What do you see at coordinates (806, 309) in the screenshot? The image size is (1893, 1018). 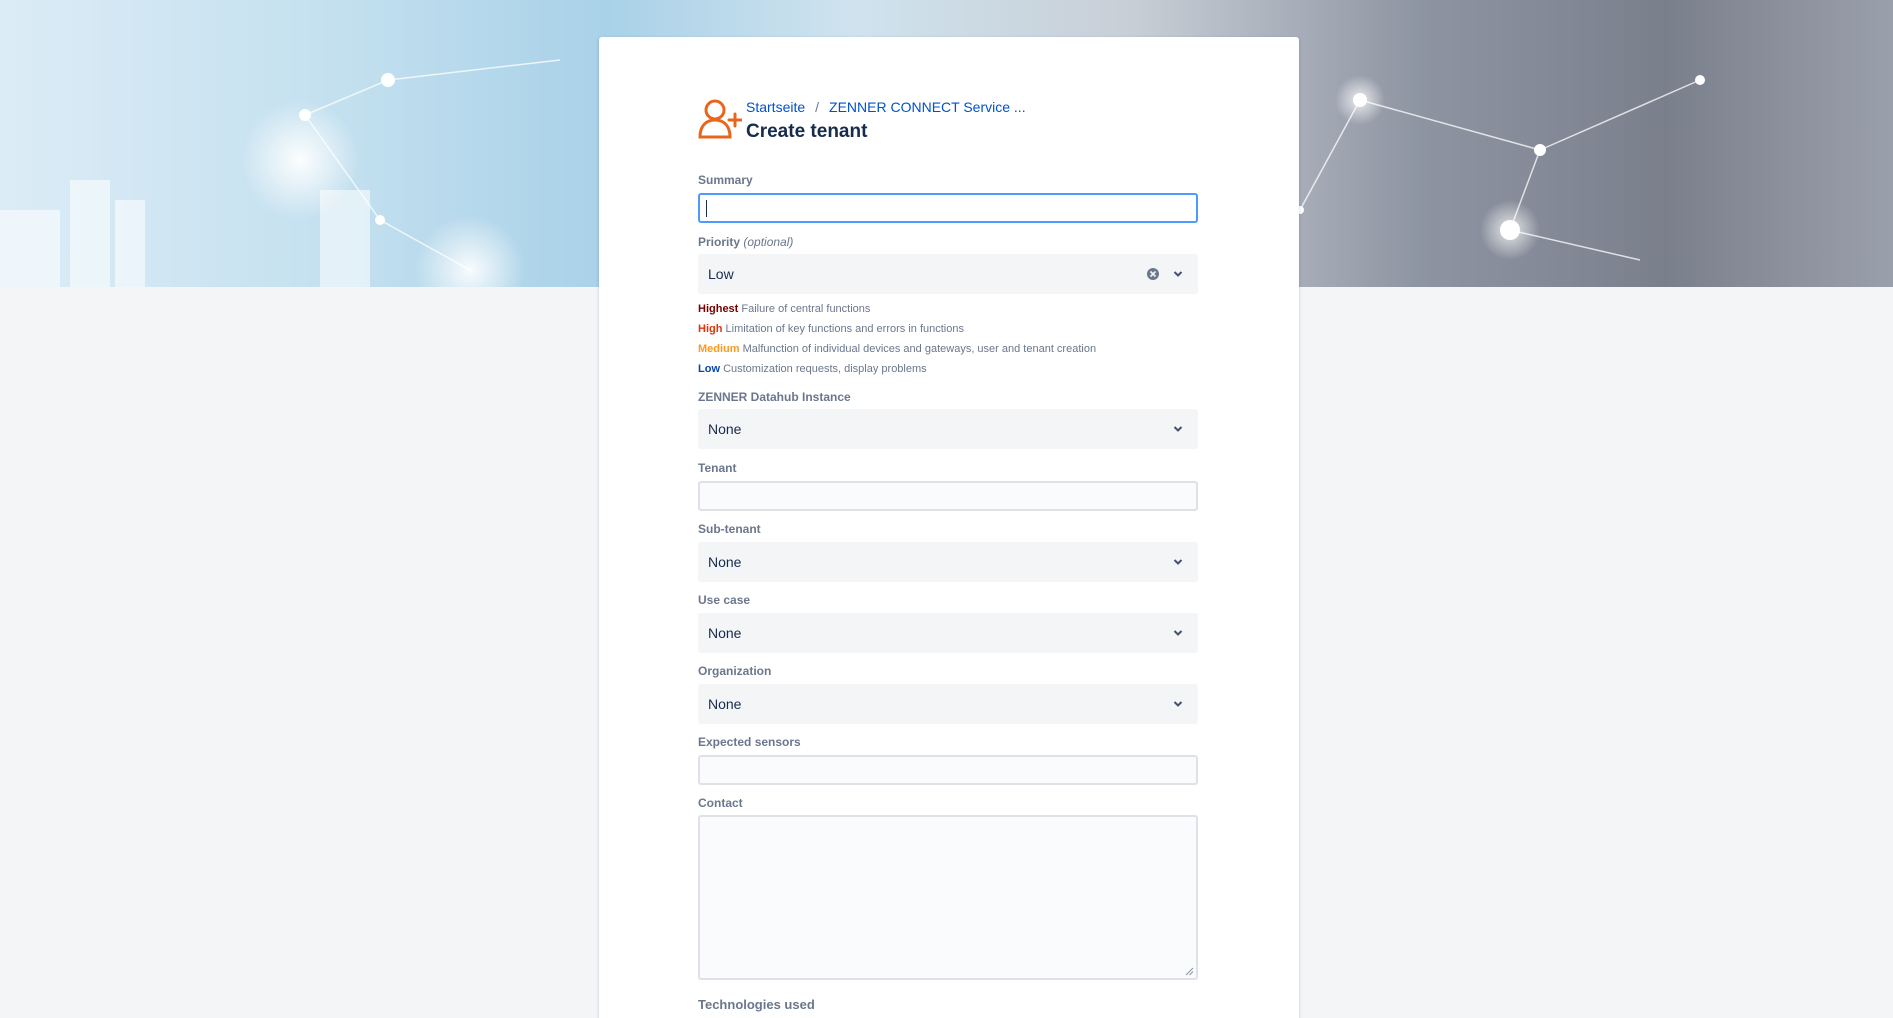 I see `legend-text: Failure of central functions` at bounding box center [806, 309].